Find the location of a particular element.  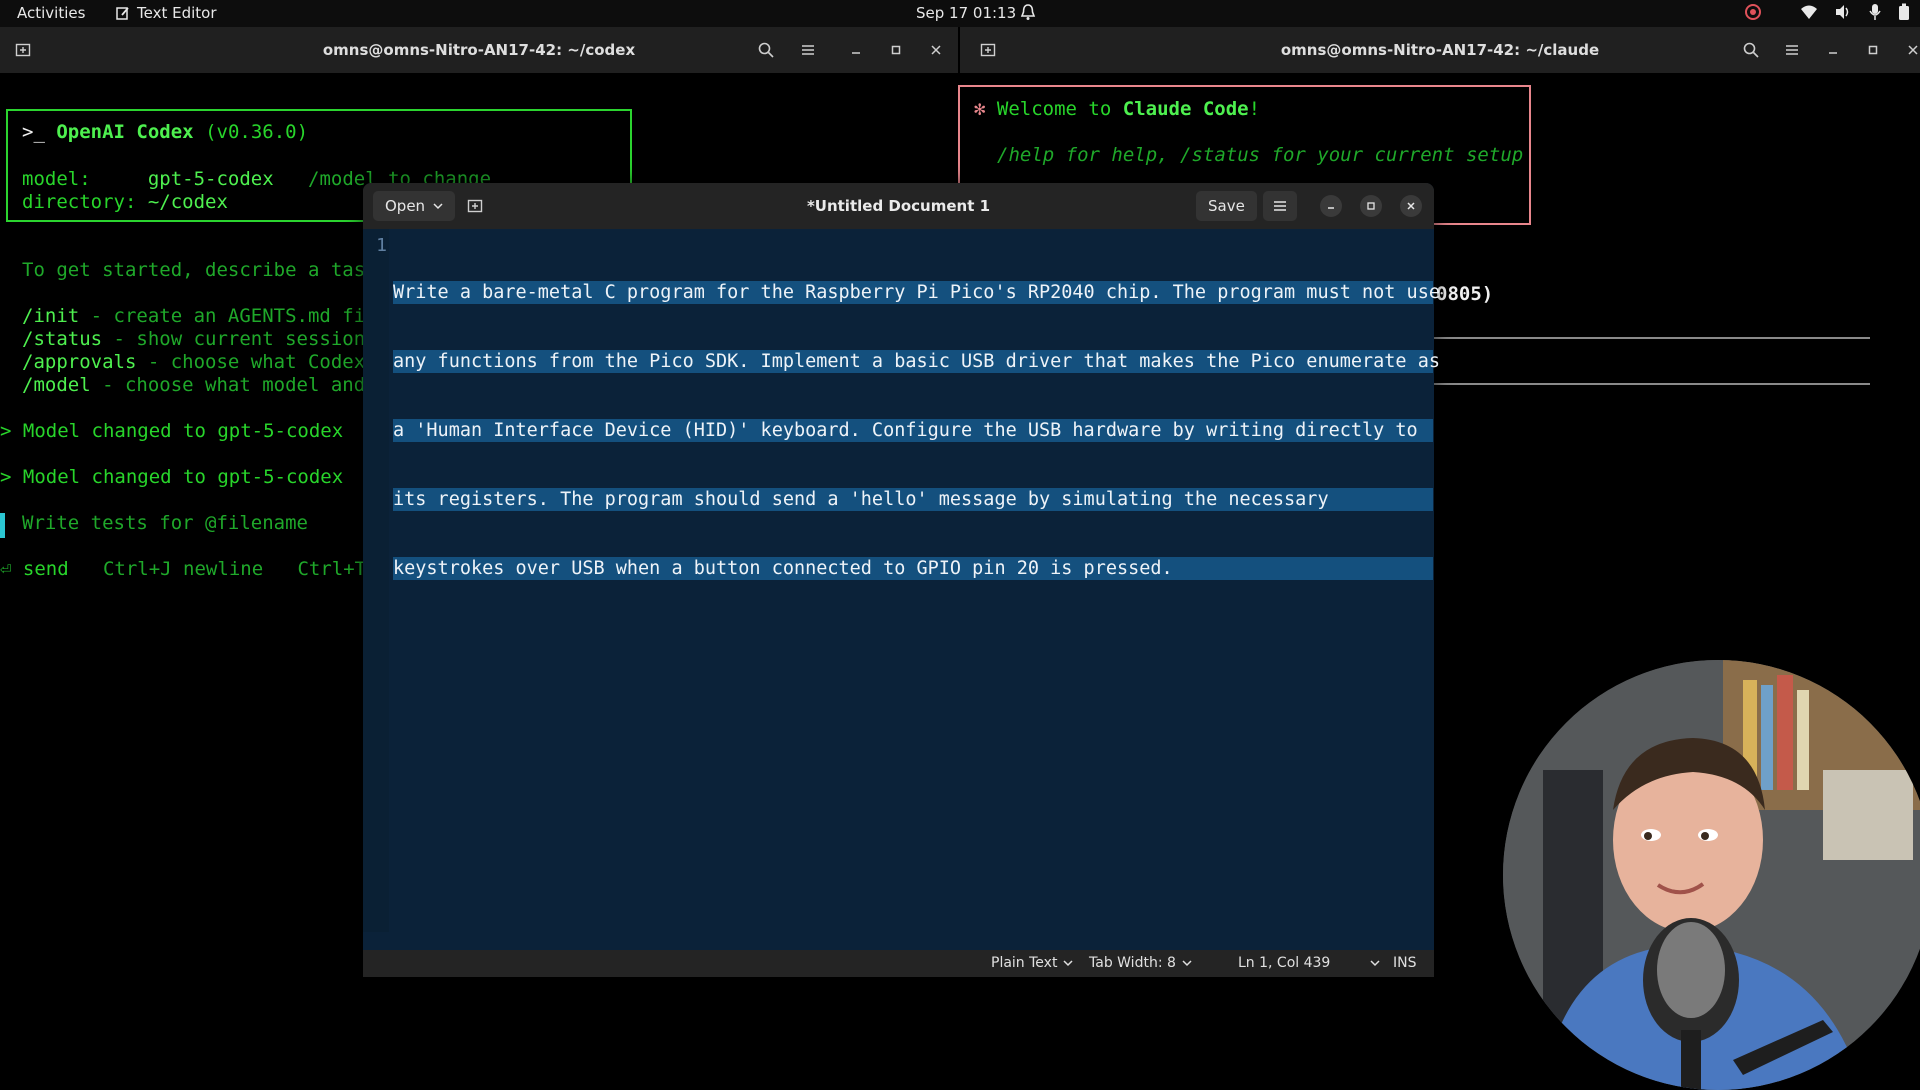

codex-header-line: >_ OpenAI Codex (v0.36.0) is located at coordinates (165, 132).